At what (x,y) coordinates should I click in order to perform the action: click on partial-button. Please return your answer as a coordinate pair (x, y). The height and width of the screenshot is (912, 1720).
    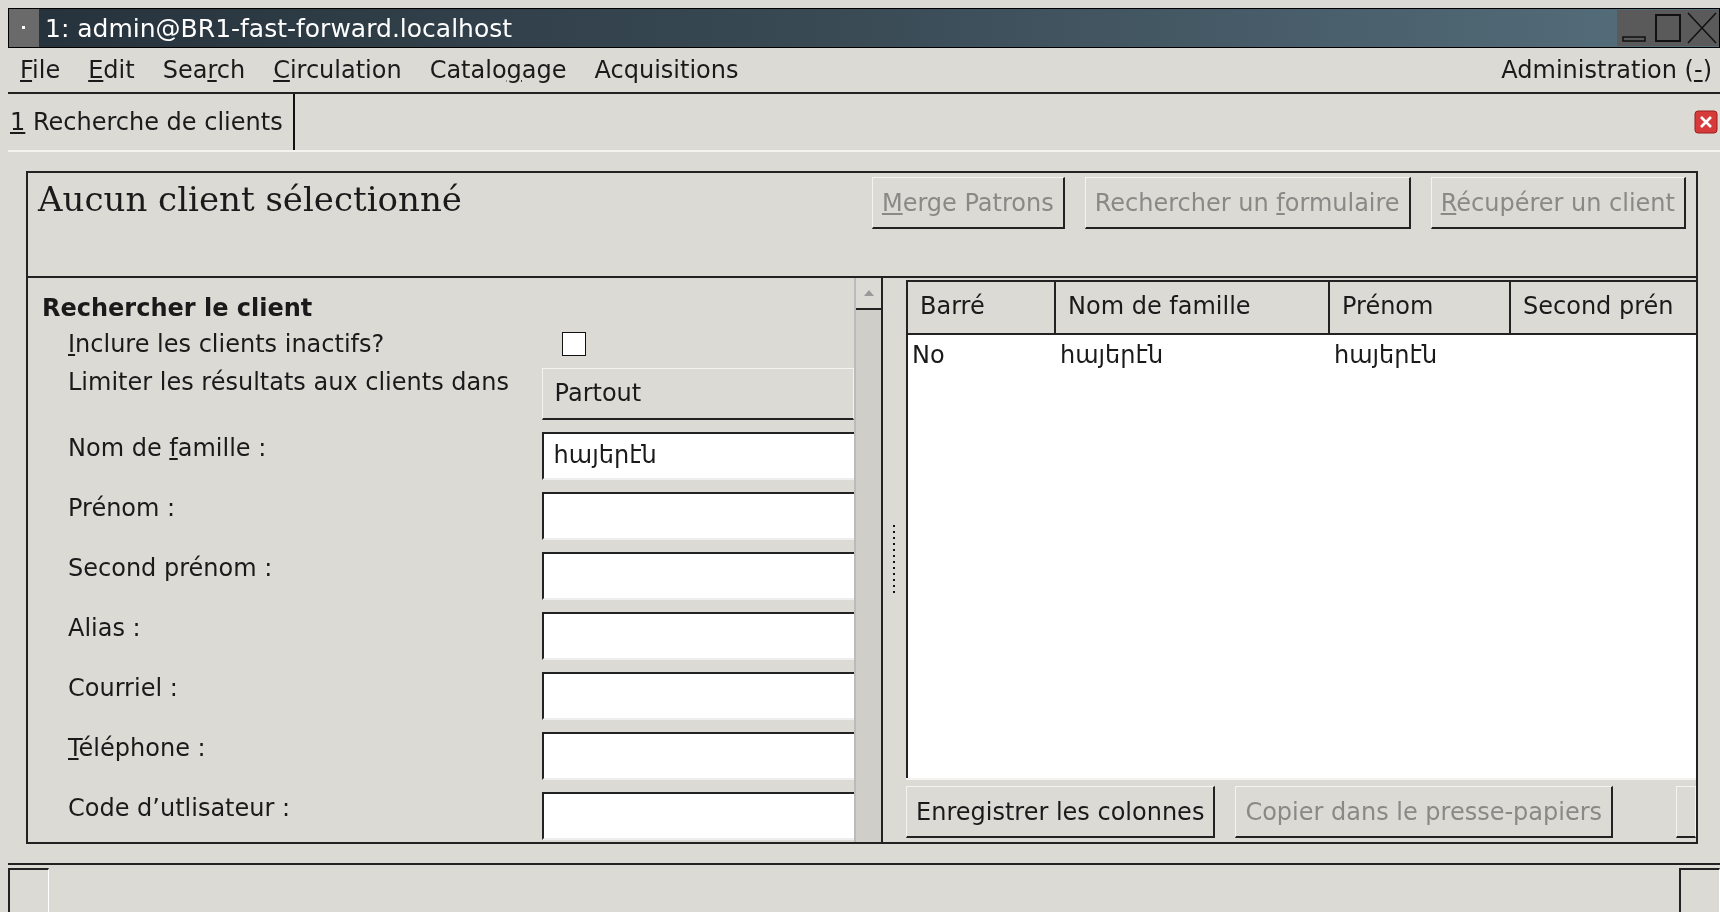
    Looking at the image, I should click on (1686, 812).